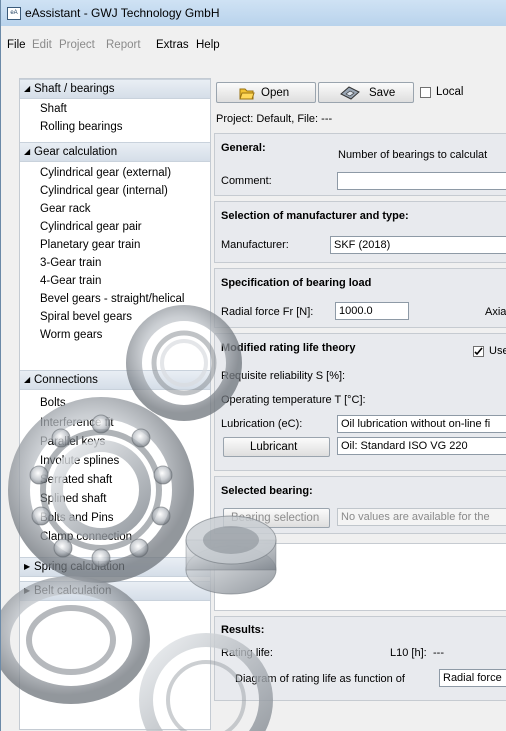 The height and width of the screenshot is (731, 506). What do you see at coordinates (77, 518) in the screenshot?
I see `nav-item-bolts-and-pins: Bolts and Pins` at bounding box center [77, 518].